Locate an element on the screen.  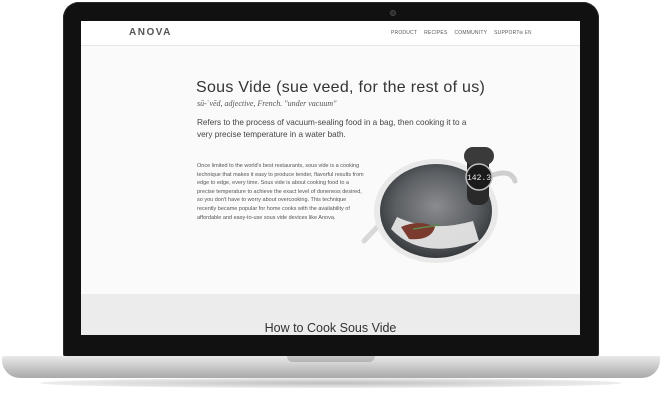
laptop-notch is located at coordinates (331, 359).